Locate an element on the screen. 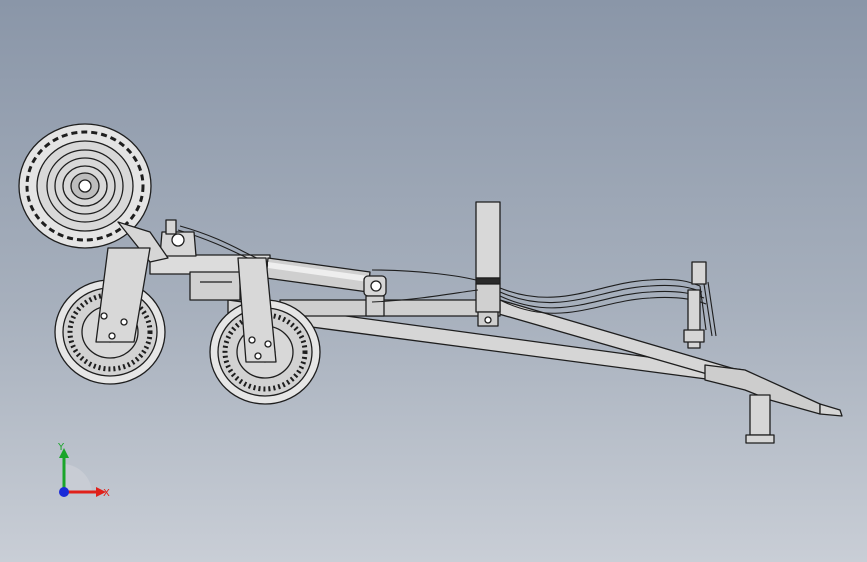 The image size is (867, 562). y-axis-label: Y is located at coordinates (61, 447).